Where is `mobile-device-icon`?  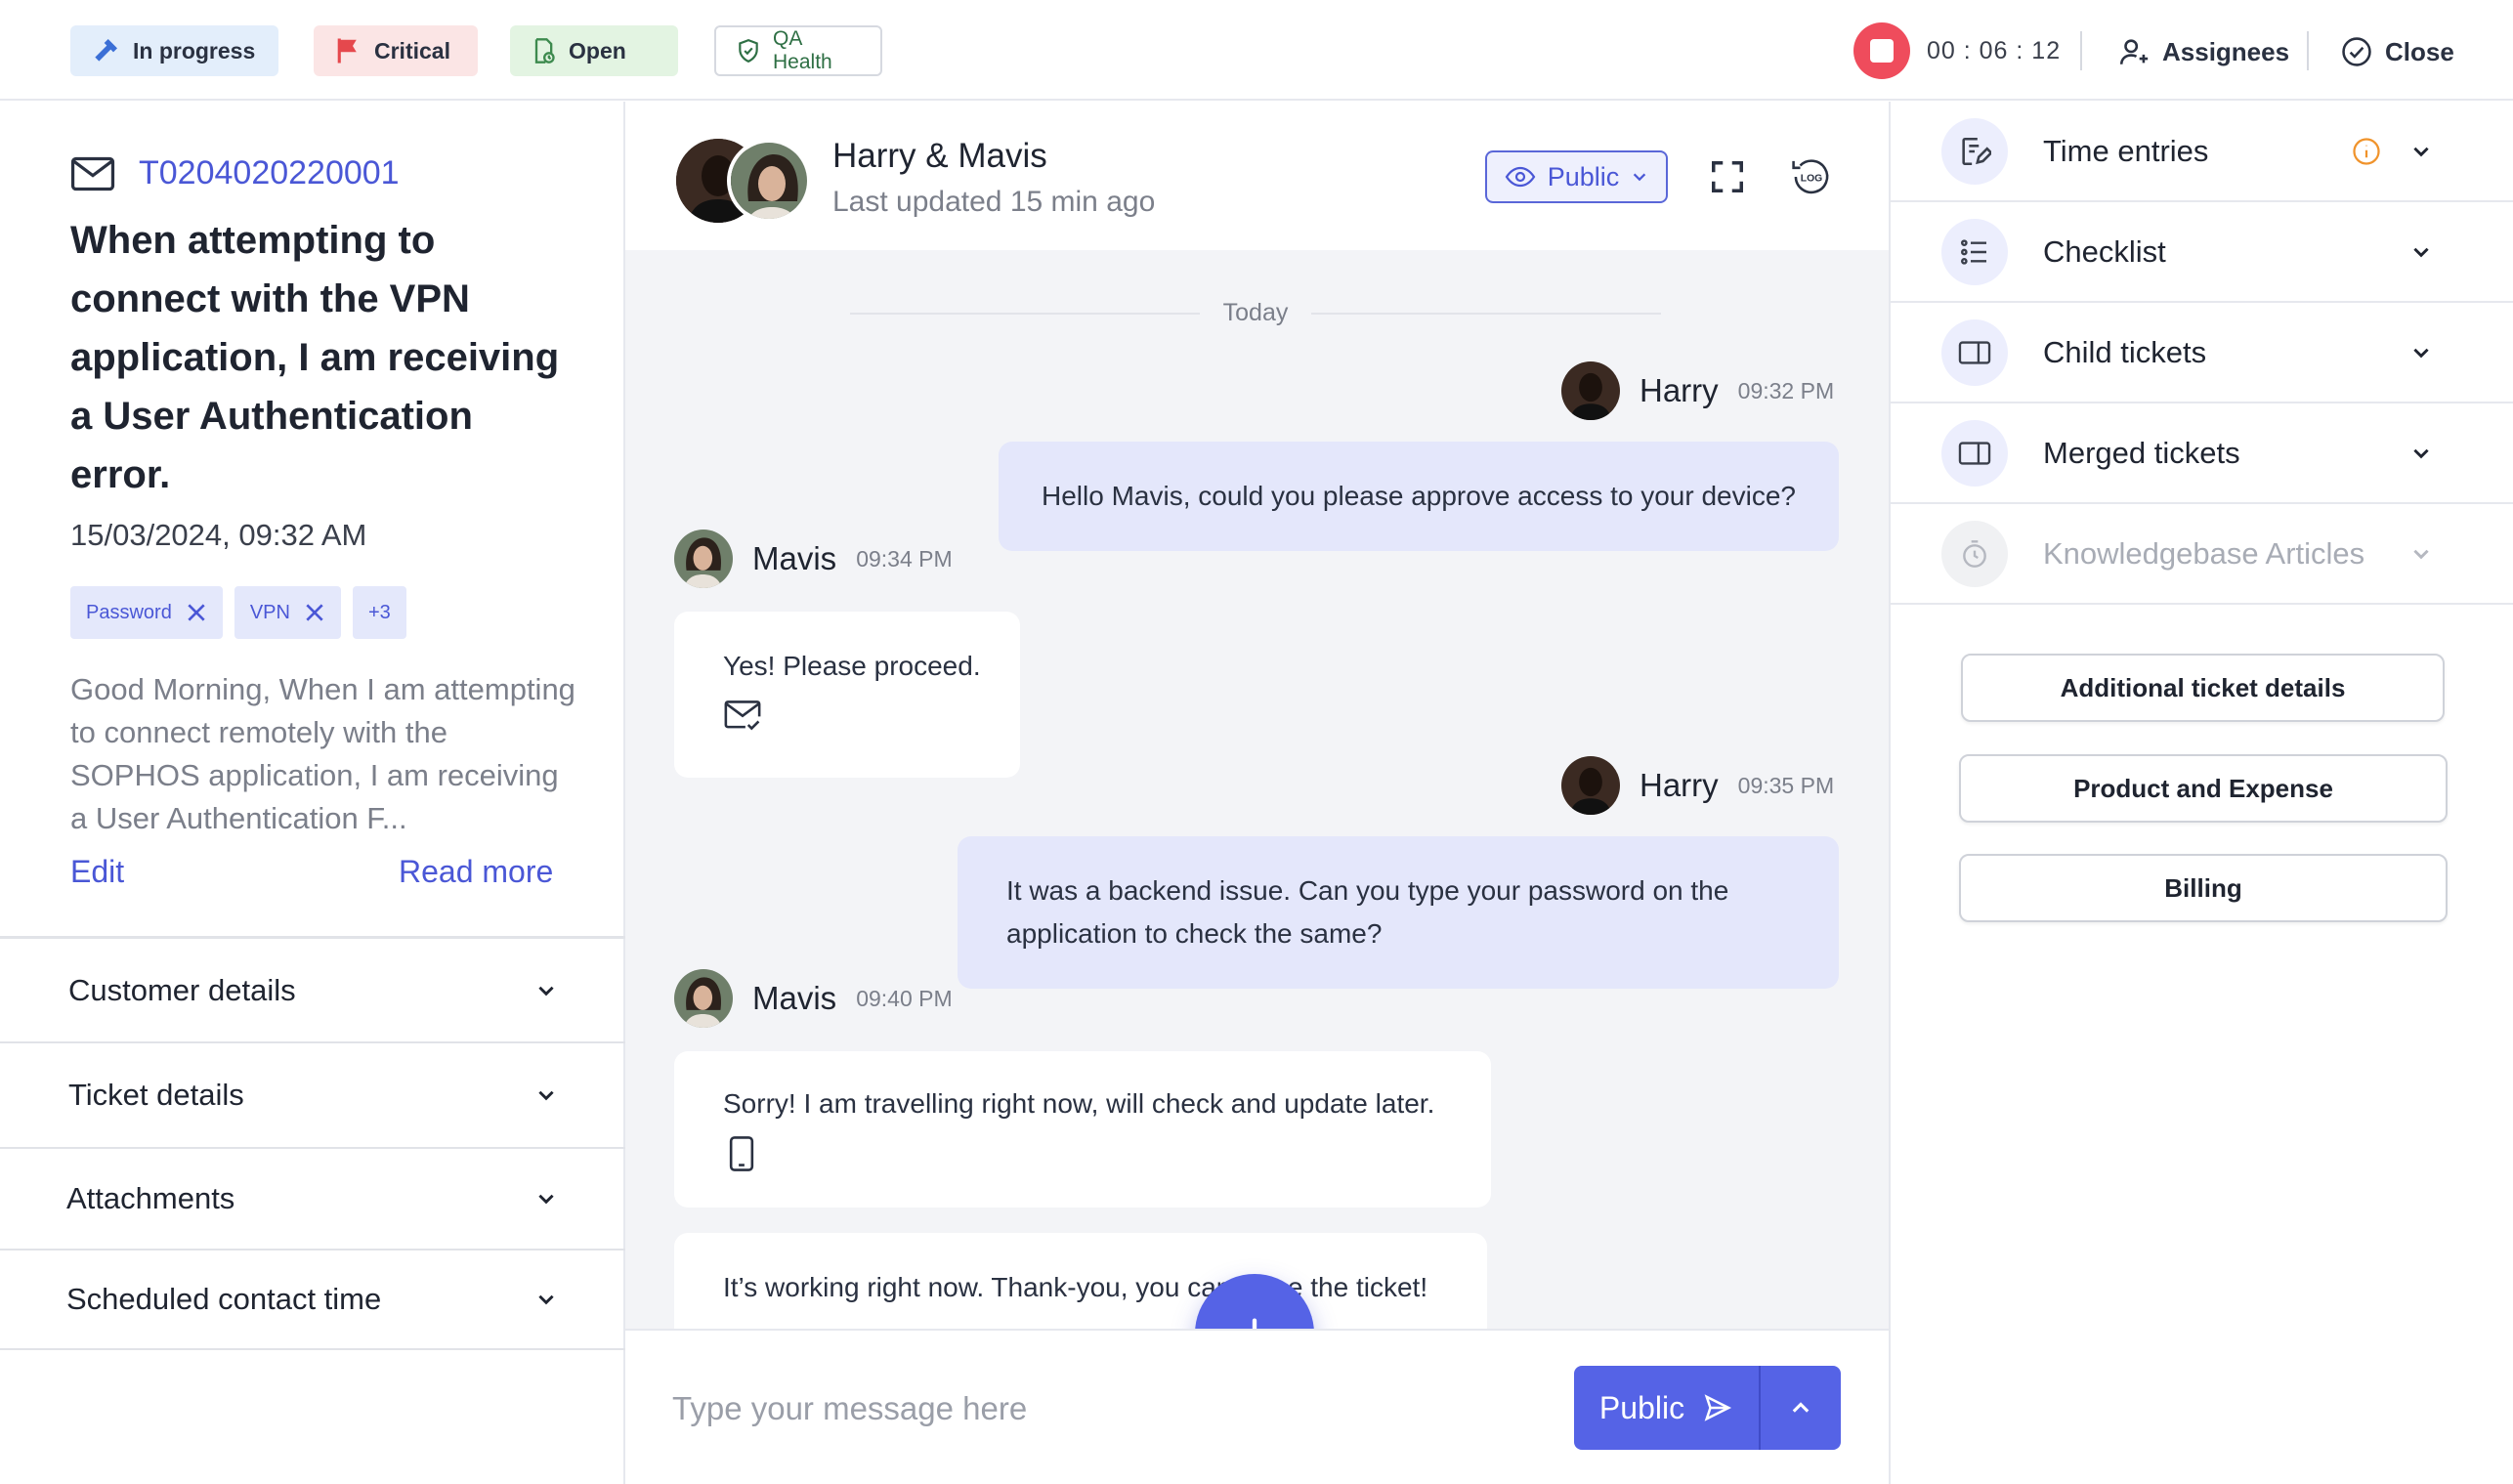
mobile-device-icon is located at coordinates (741, 1153).